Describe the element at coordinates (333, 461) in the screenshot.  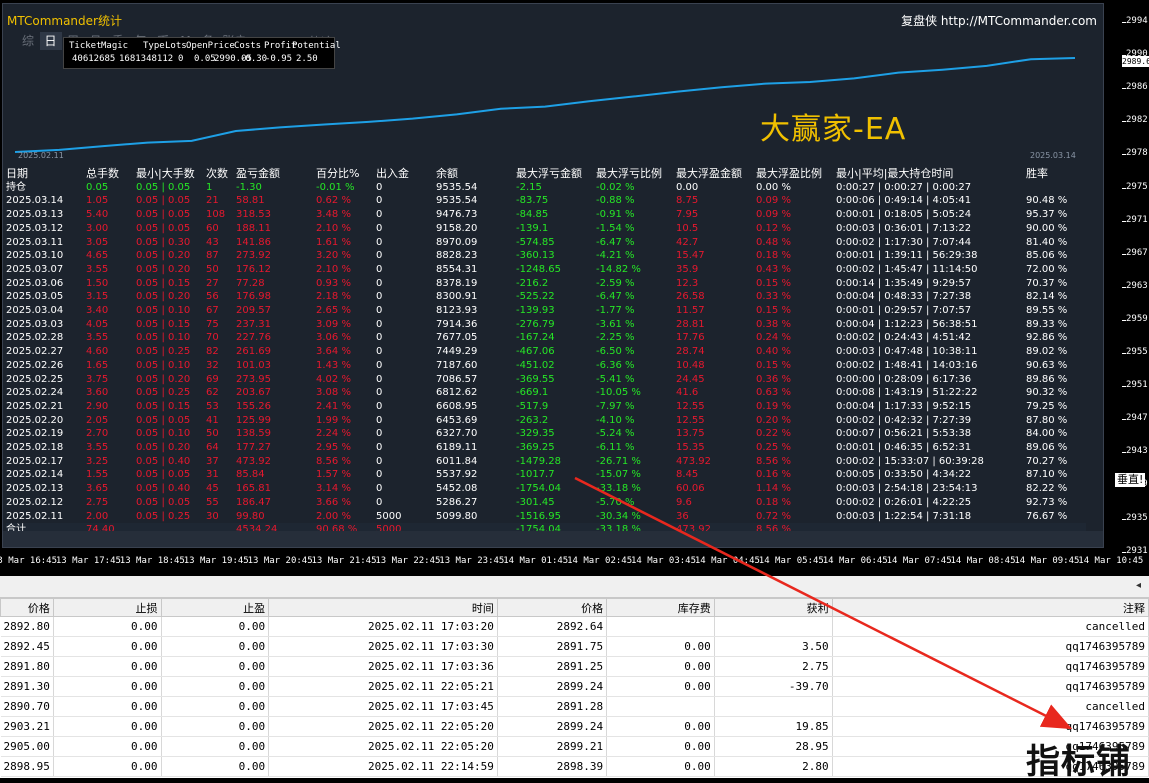
I see `stats-cell: 8.56 %` at that location.